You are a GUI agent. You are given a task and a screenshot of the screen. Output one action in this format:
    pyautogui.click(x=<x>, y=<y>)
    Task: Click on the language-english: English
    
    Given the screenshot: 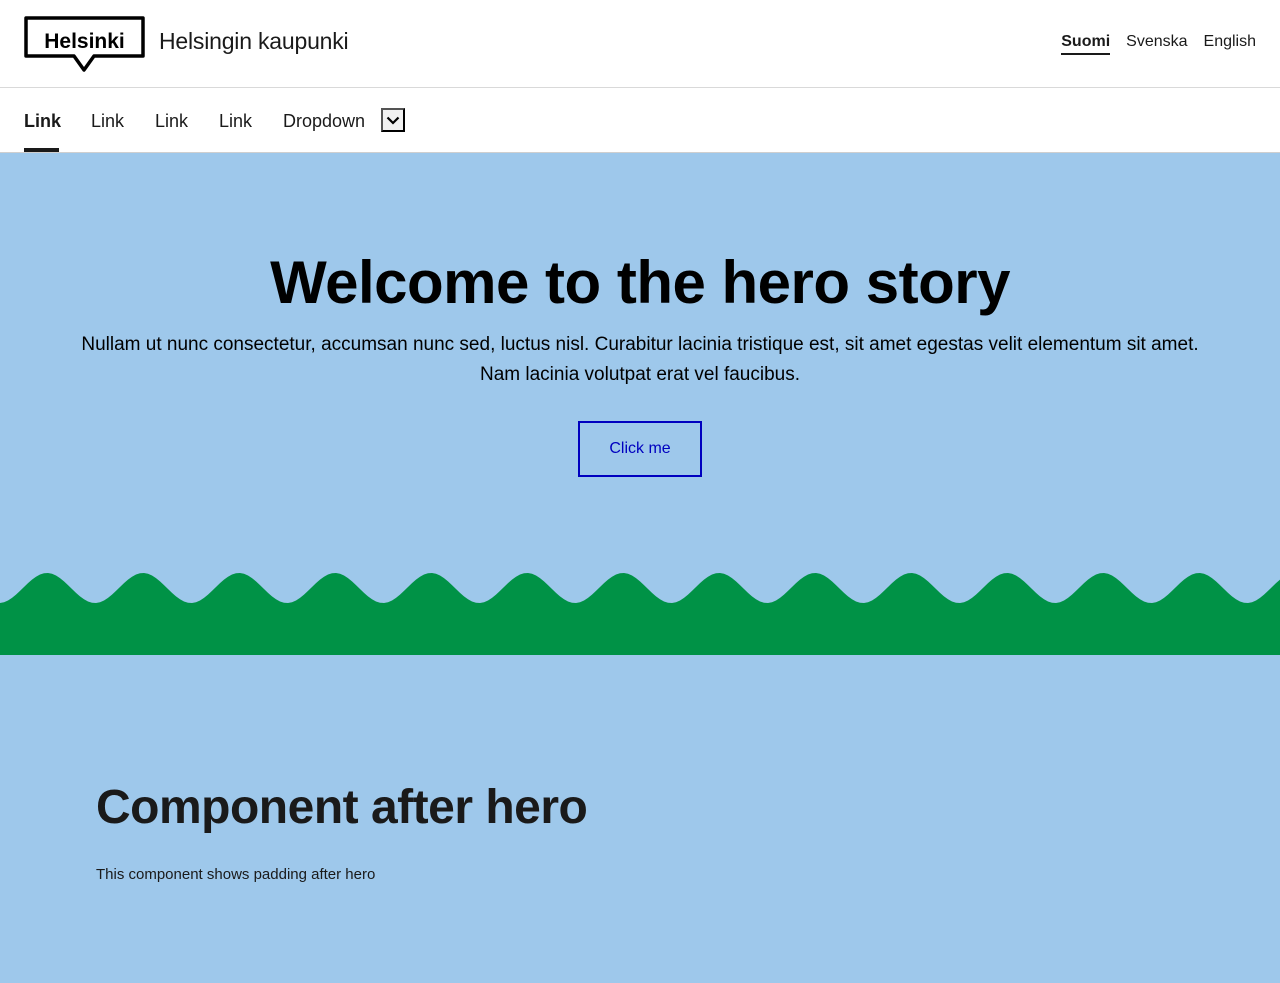 What is the action you would take?
    pyautogui.click(x=1230, y=44)
    